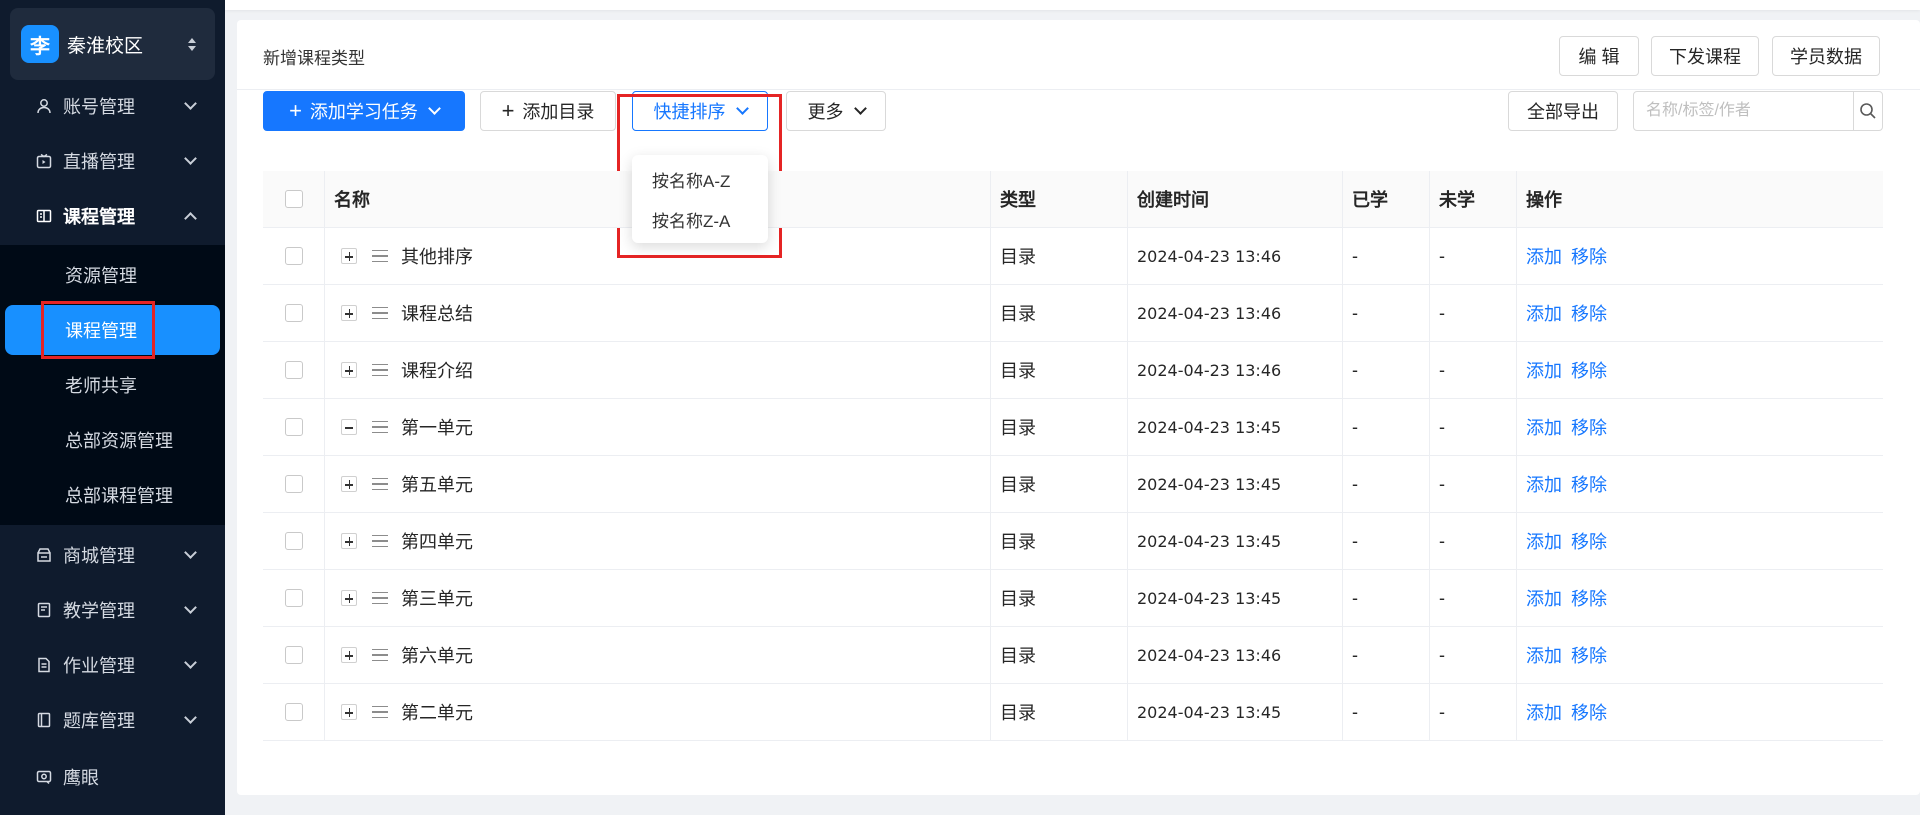 The image size is (1920, 815). What do you see at coordinates (548, 111) in the screenshot?
I see `add-directory-button: + 添加目录` at bounding box center [548, 111].